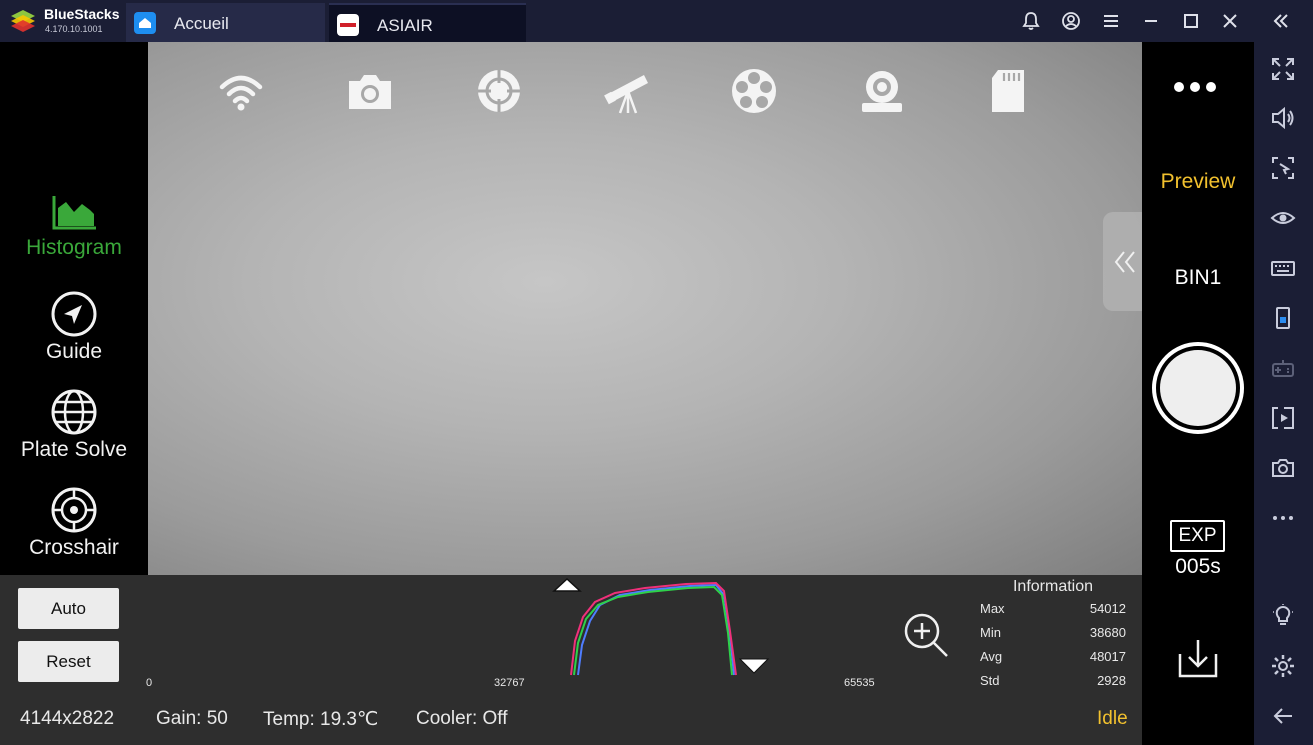 The width and height of the screenshot is (1313, 745). I want to click on shutter-button, so click(1198, 388).